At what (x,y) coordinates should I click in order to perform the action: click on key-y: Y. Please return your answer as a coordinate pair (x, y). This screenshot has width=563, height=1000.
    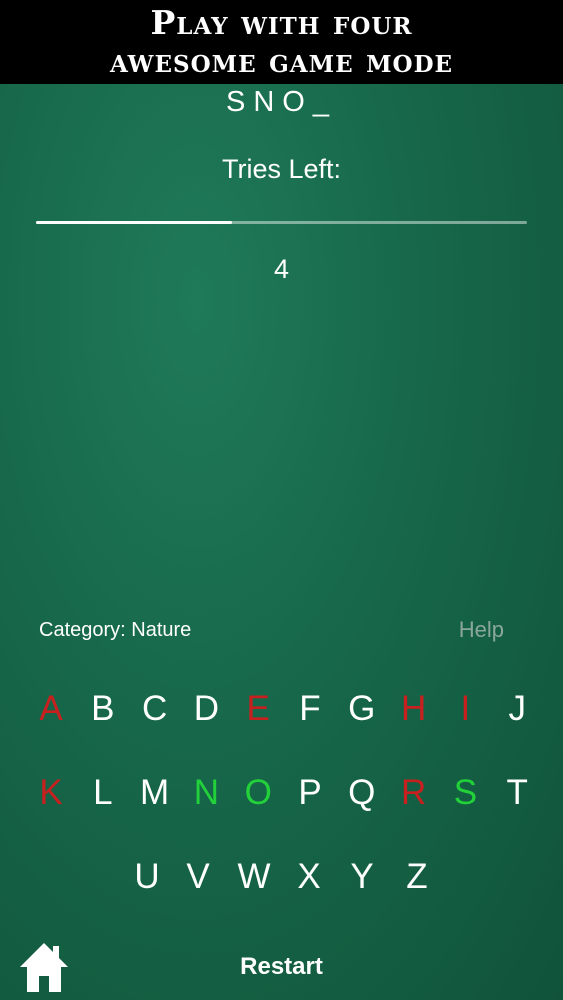
    Looking at the image, I should click on (362, 877).